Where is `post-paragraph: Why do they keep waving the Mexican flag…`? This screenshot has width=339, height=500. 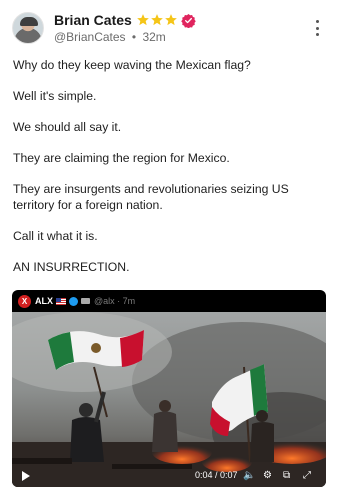 post-paragraph: Why do they keep waving the Mexican flag… is located at coordinates (132, 65).